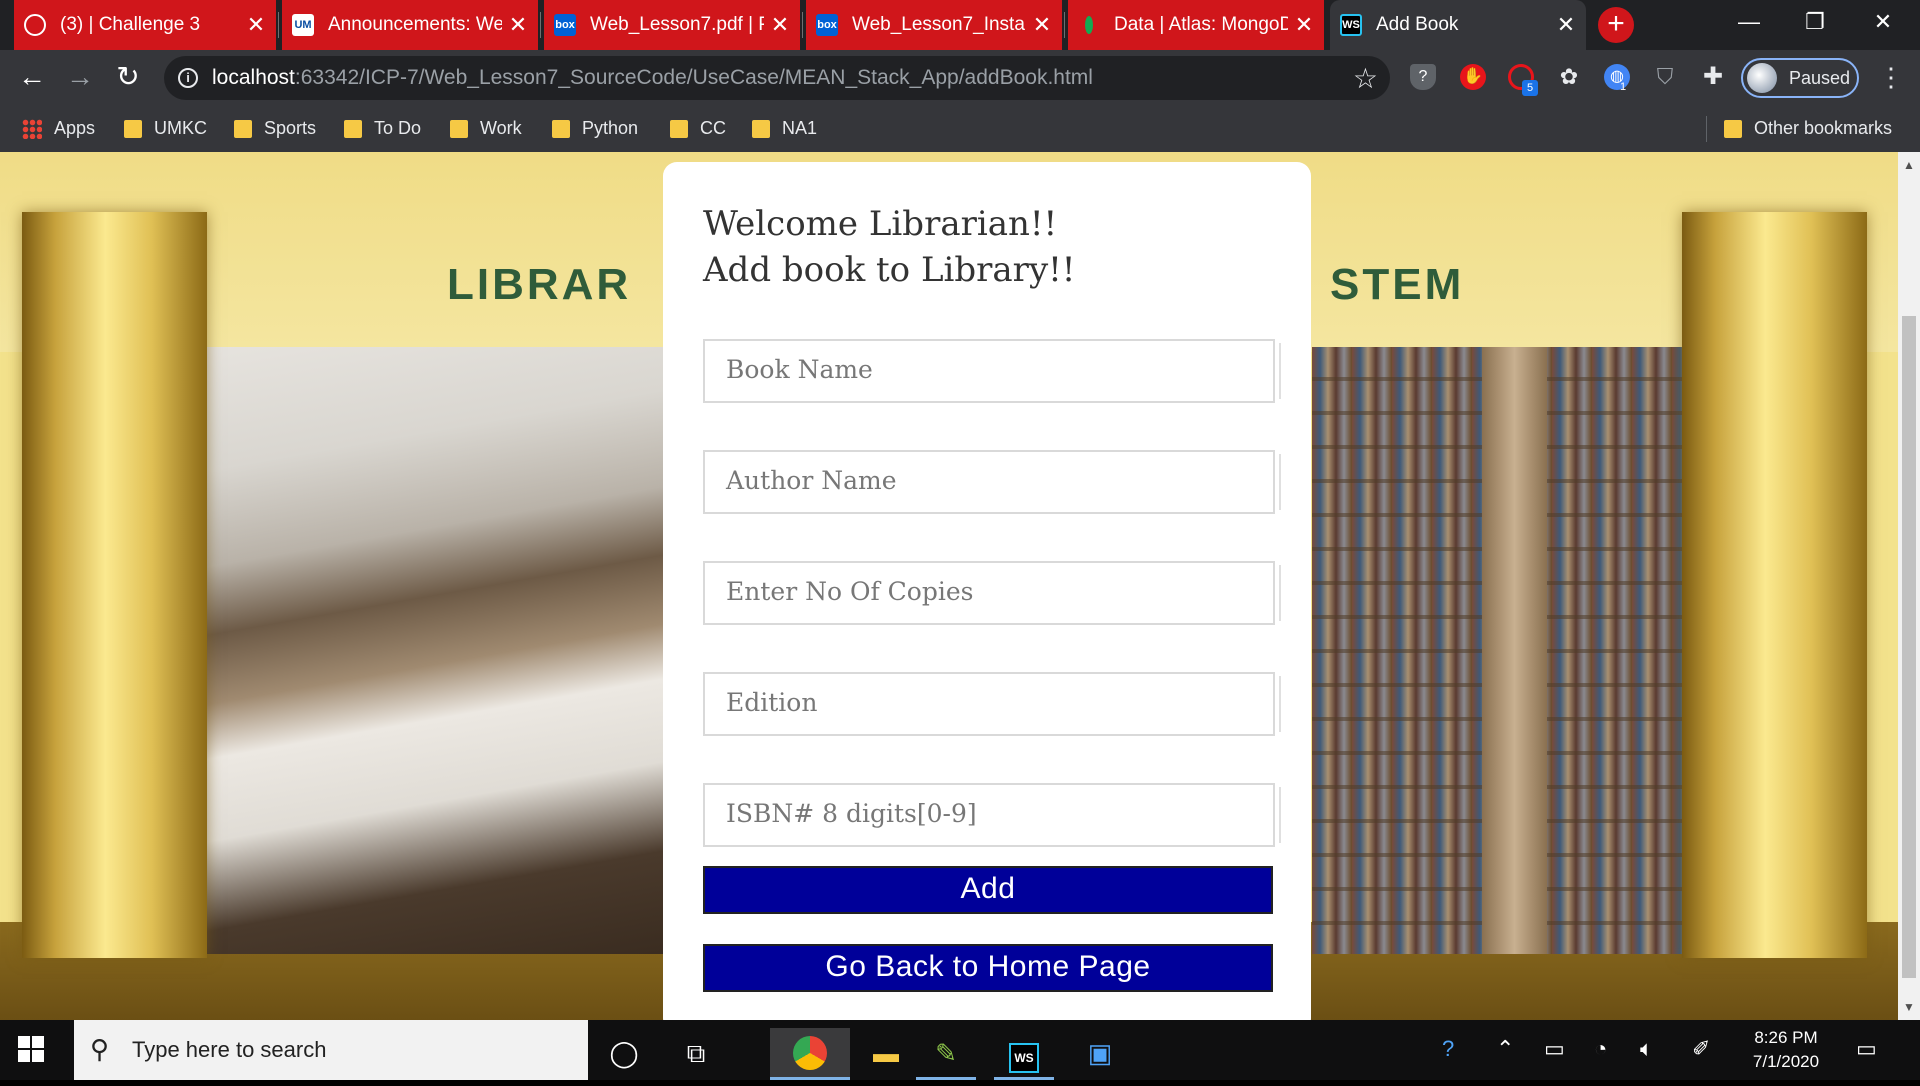 This screenshot has height=1086, width=1920. I want to click on banner-title-right: STEM, so click(1397, 284).